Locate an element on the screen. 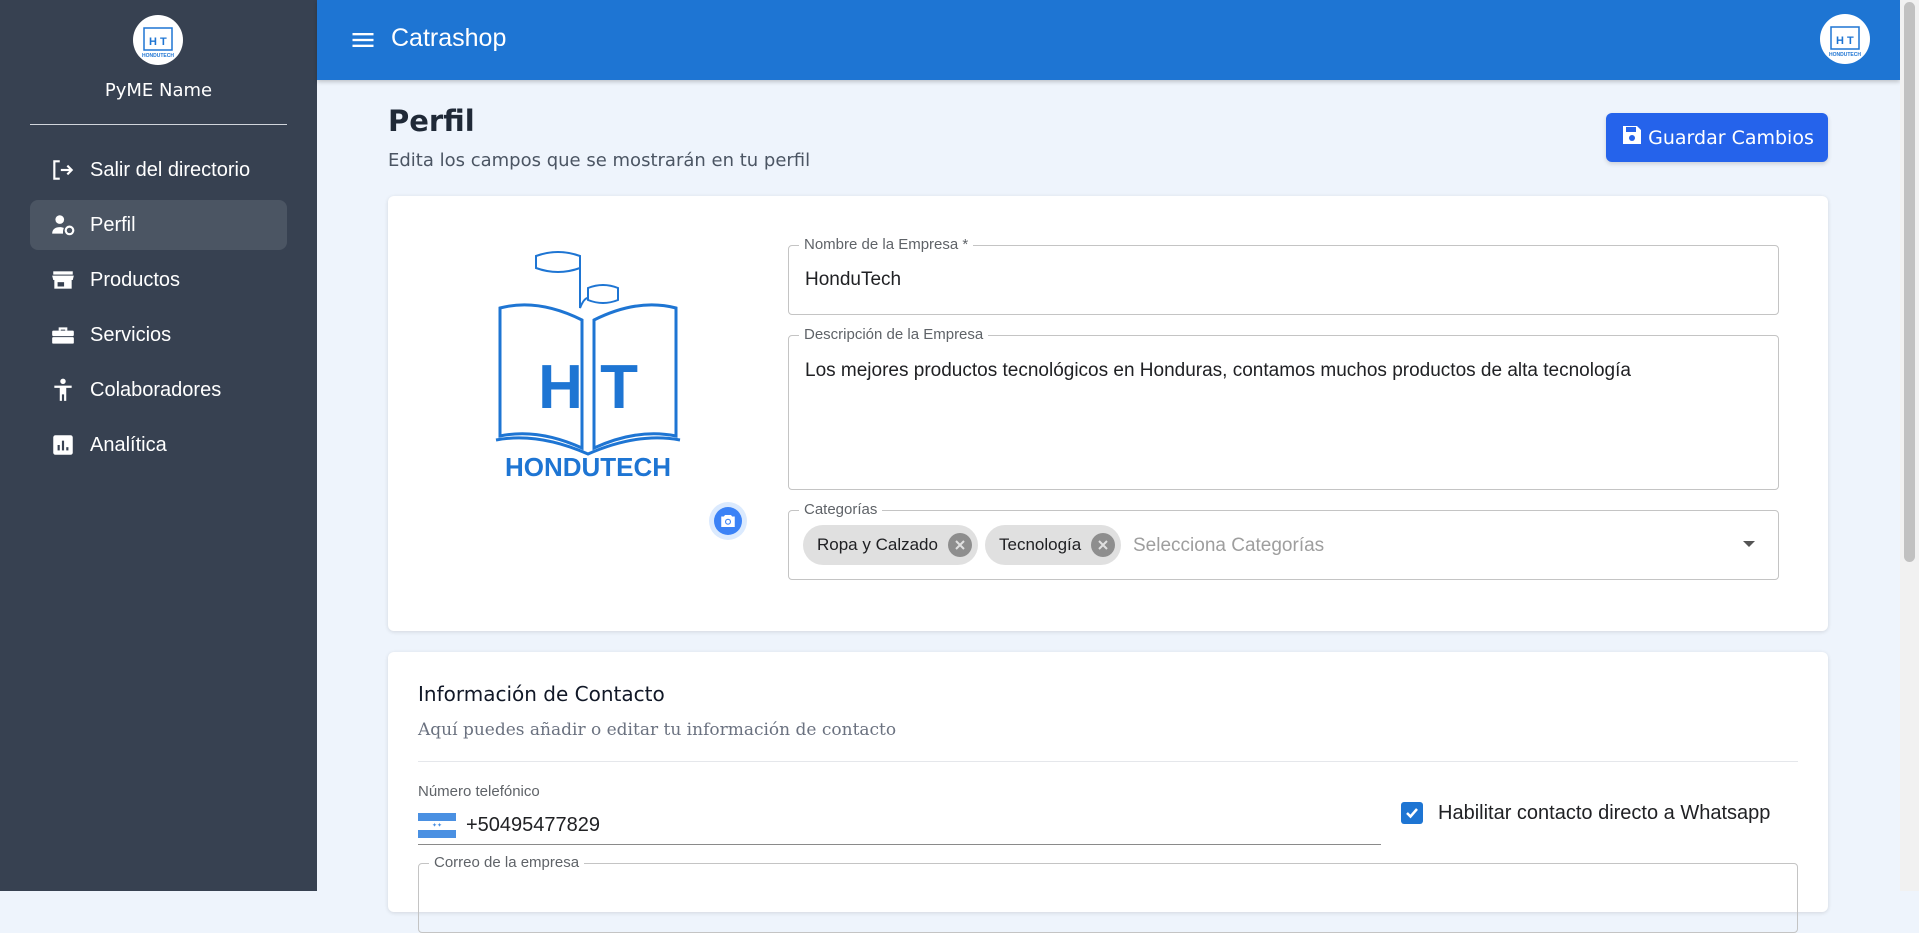 This screenshot has height=933, width=1919. avatar-letters: H T is located at coordinates (1845, 41).